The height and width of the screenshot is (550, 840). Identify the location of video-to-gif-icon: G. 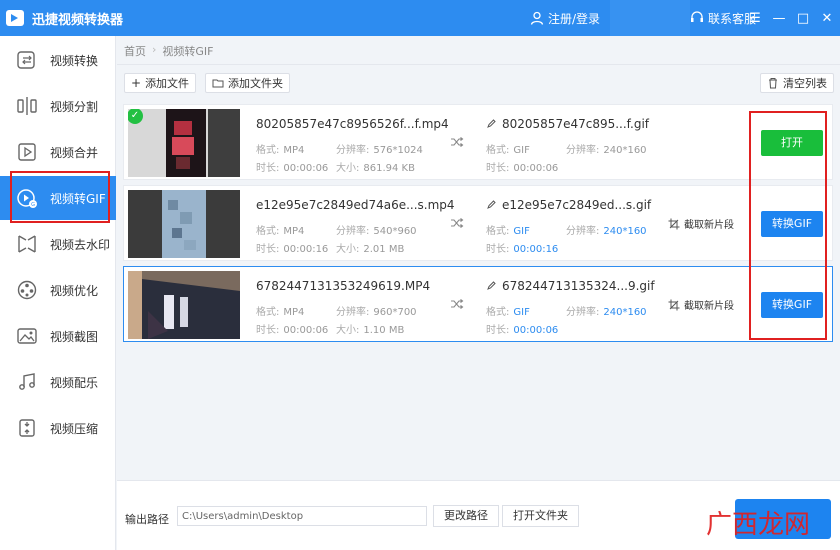
(27, 198).